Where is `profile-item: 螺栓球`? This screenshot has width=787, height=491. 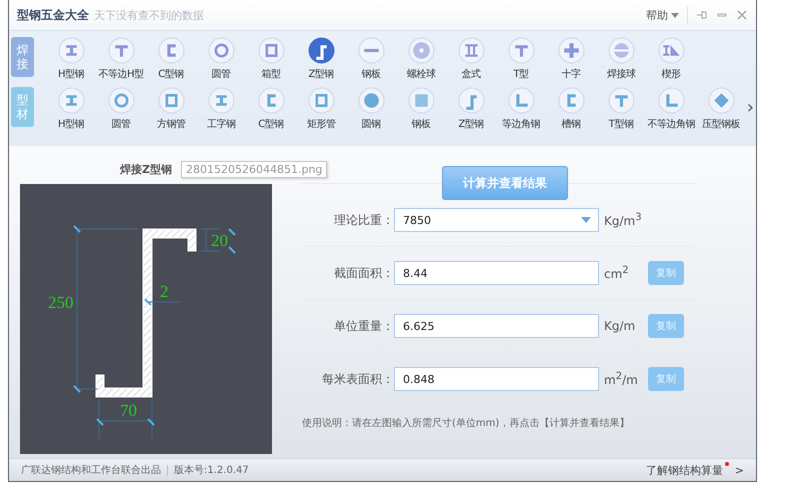
profile-item: 螺栓球 is located at coordinates (421, 59).